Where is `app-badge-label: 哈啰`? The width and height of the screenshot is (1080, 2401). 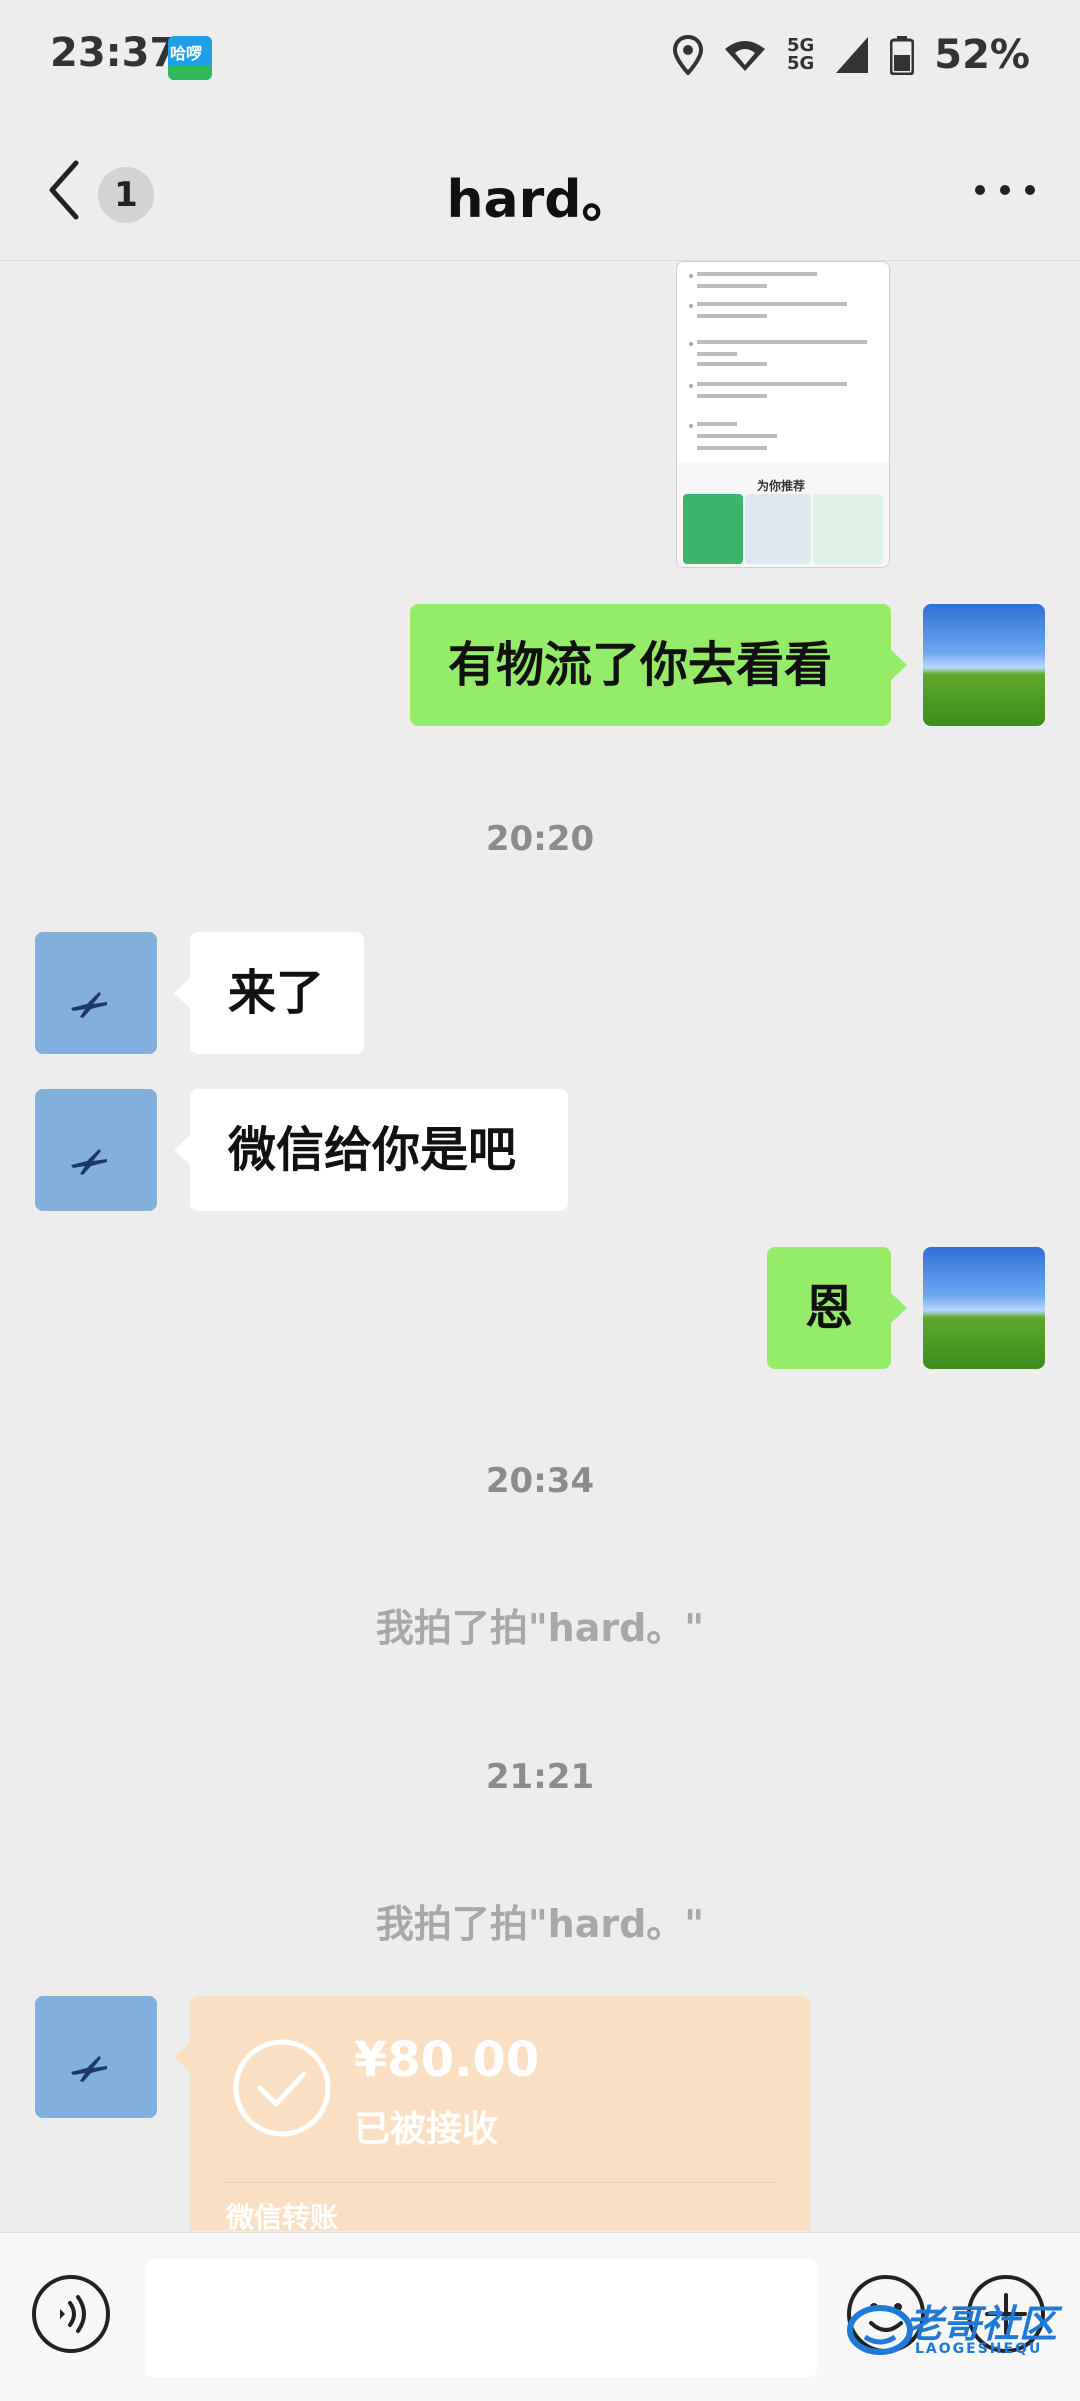 app-badge-label: 哈啰 is located at coordinates (186, 53).